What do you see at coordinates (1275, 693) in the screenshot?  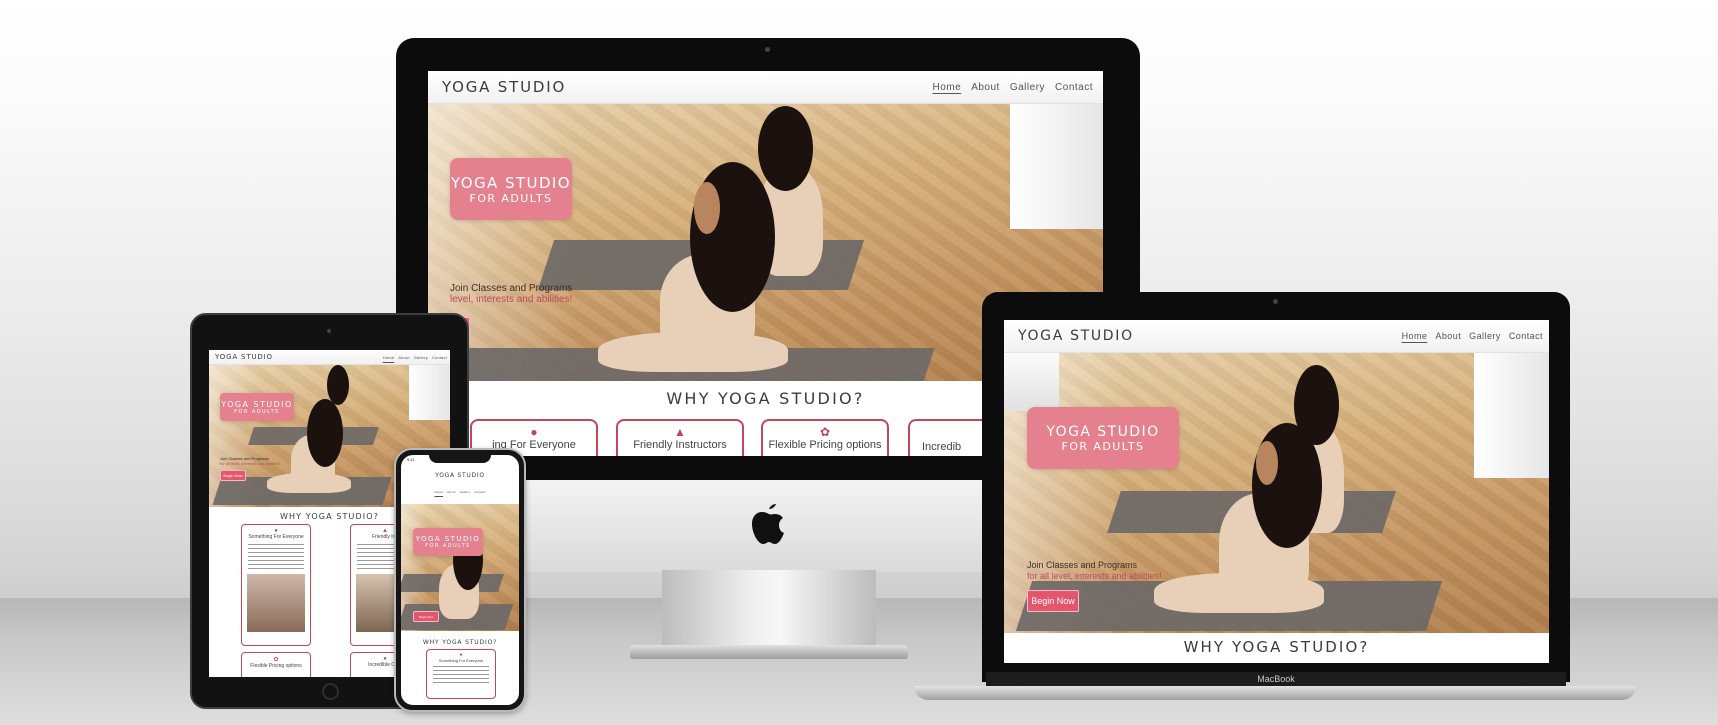 I see `macbook-base` at bounding box center [1275, 693].